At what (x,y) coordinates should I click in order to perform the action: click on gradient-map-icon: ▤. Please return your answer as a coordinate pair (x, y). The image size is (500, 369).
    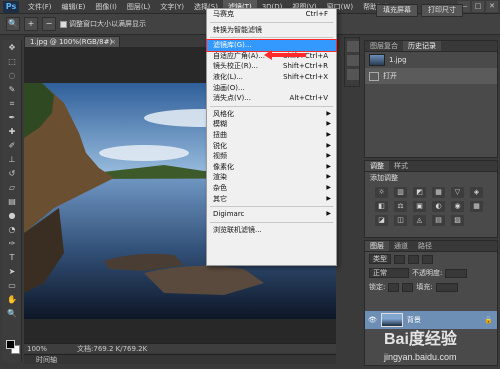
    Looking at the image, I should click on (438, 220).